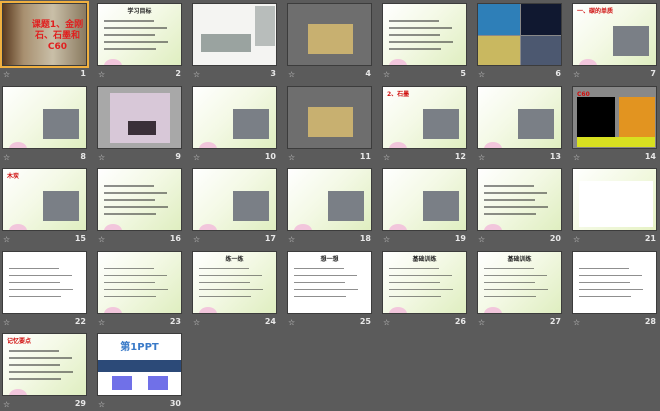 Image resolution: width=660 pixels, height=411 pixels. I want to click on slide-thumbnail-10: ☆ 10, so click(235, 124).